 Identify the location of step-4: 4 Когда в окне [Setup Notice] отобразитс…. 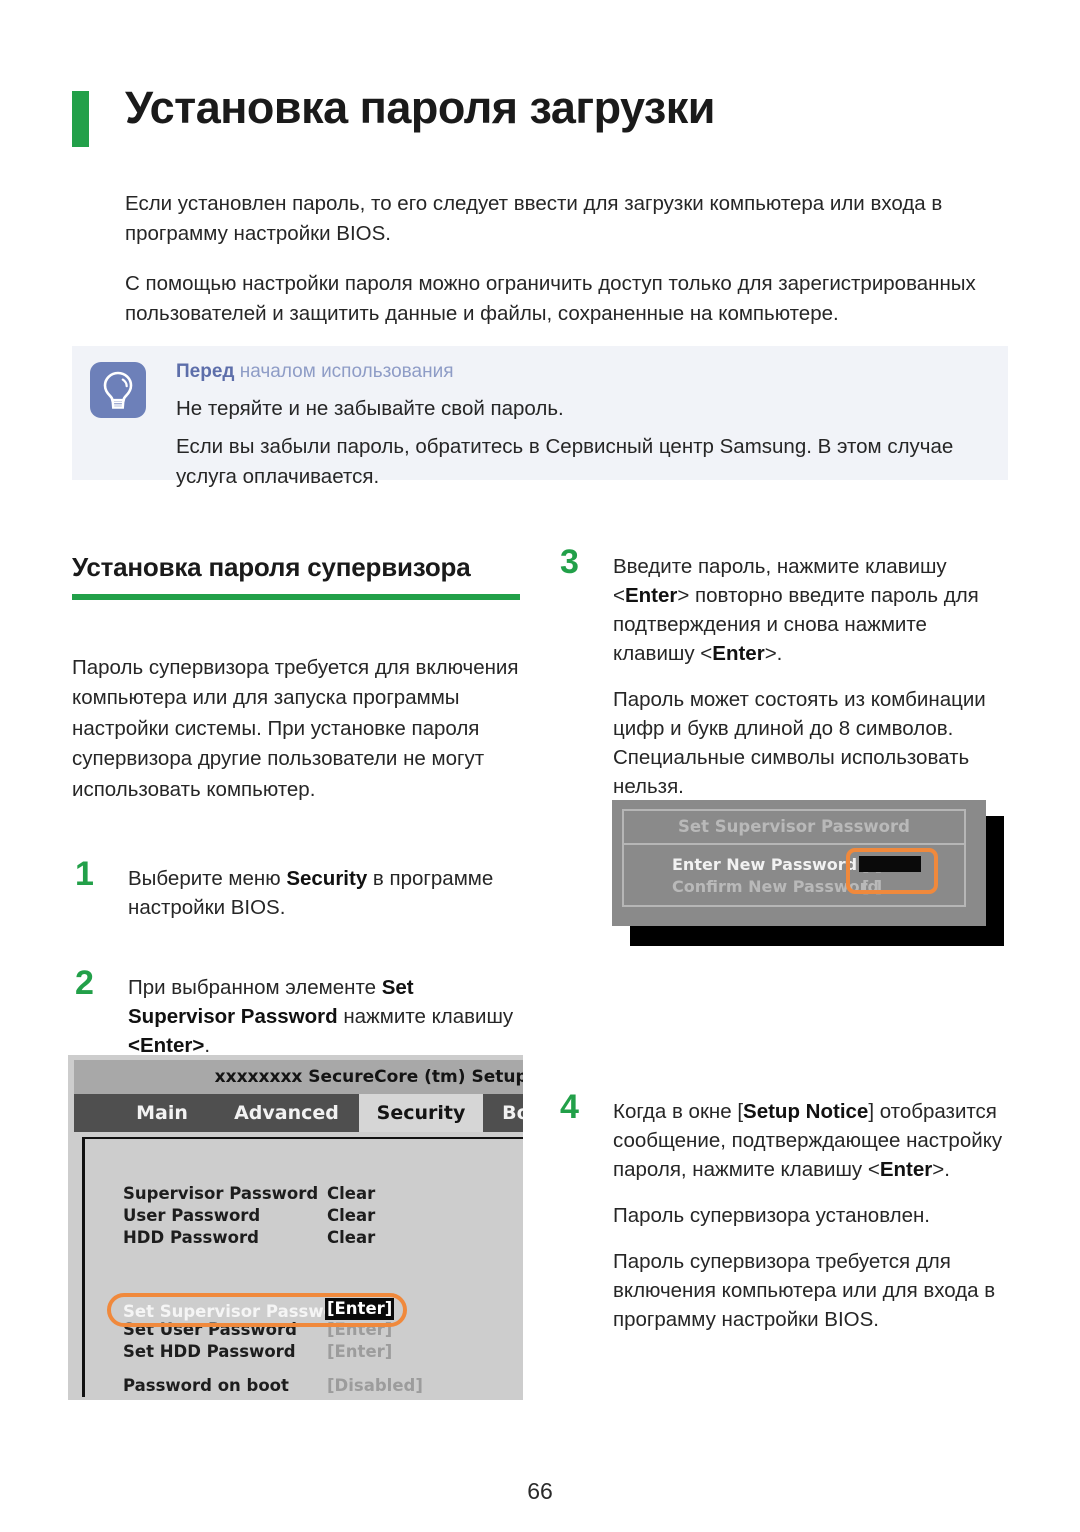
(784, 1212).